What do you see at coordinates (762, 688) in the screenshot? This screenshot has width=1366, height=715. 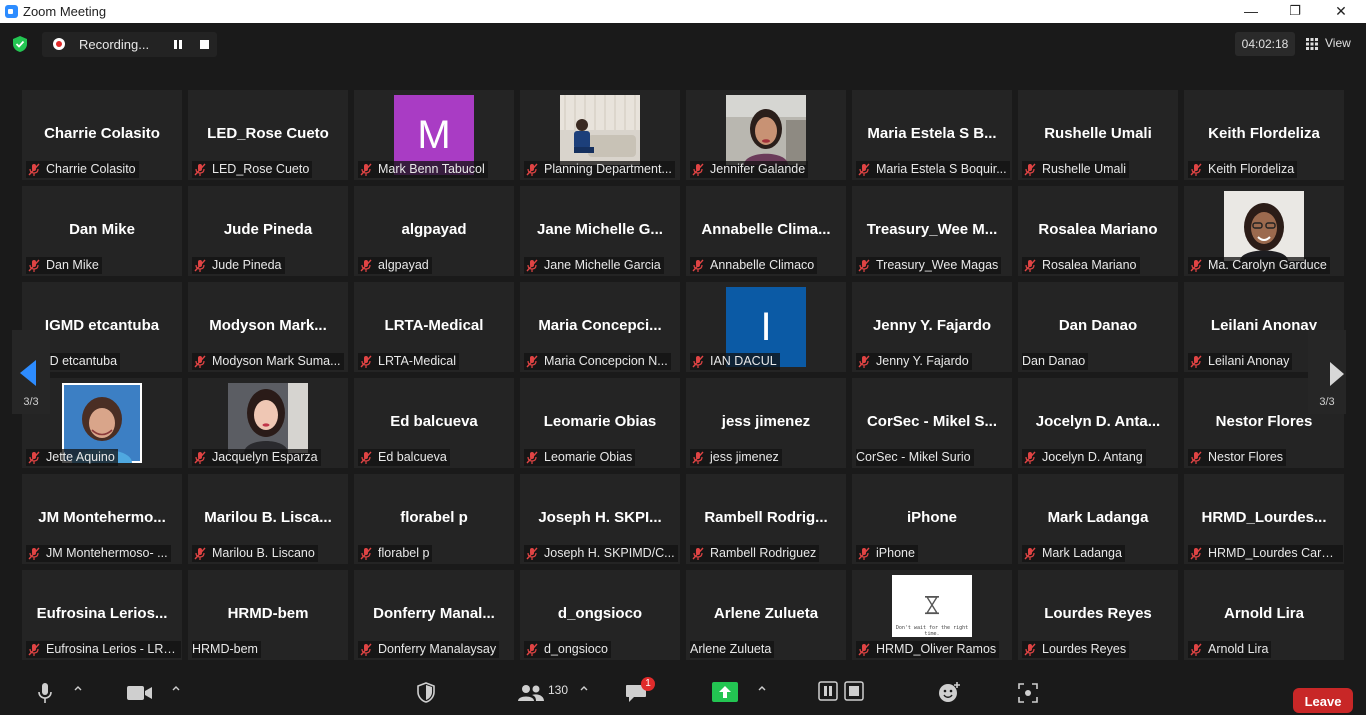 I see `share-options-caret-icon` at bounding box center [762, 688].